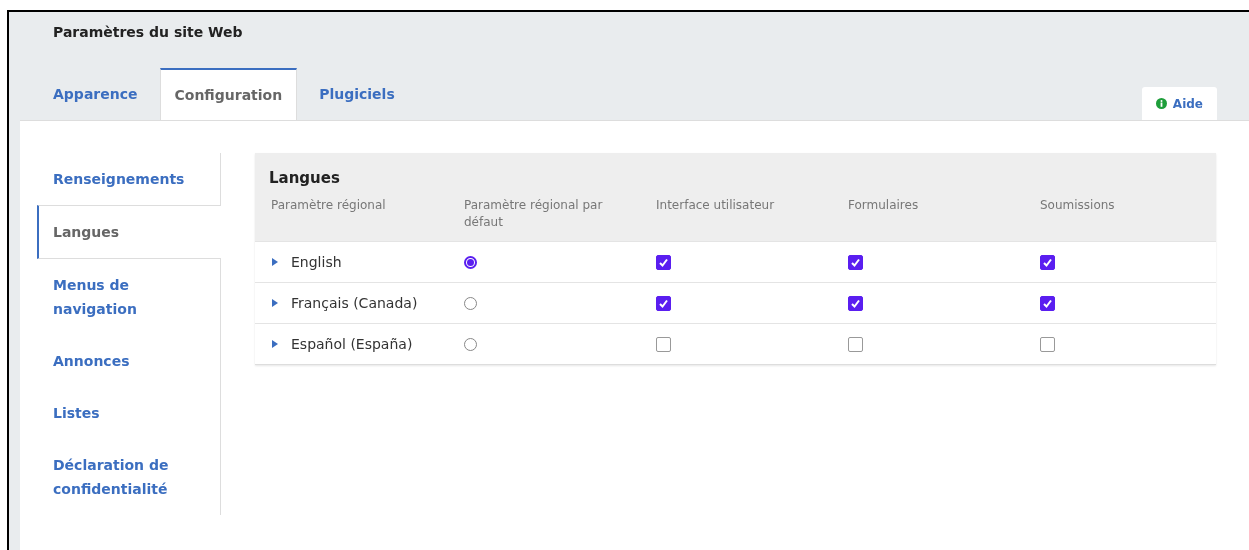  Describe the element at coordinates (352, 344) in the screenshot. I see `locale-name: Español (España)` at that location.